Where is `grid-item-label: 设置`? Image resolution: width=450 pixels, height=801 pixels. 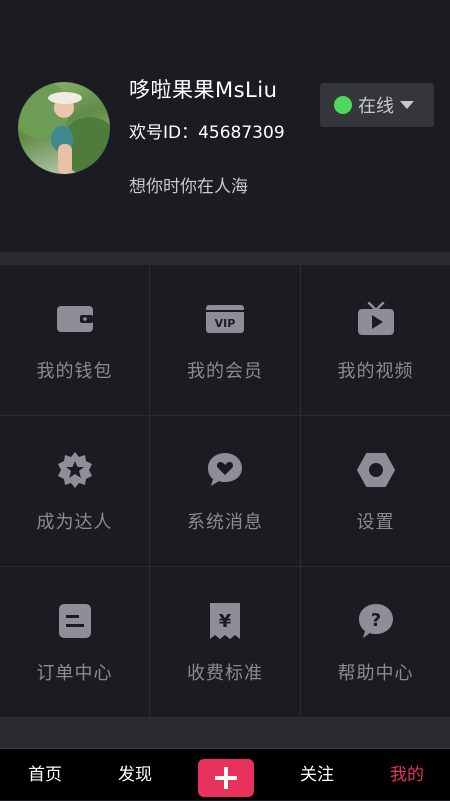
grid-item-label: 设置 is located at coordinates (375, 522).